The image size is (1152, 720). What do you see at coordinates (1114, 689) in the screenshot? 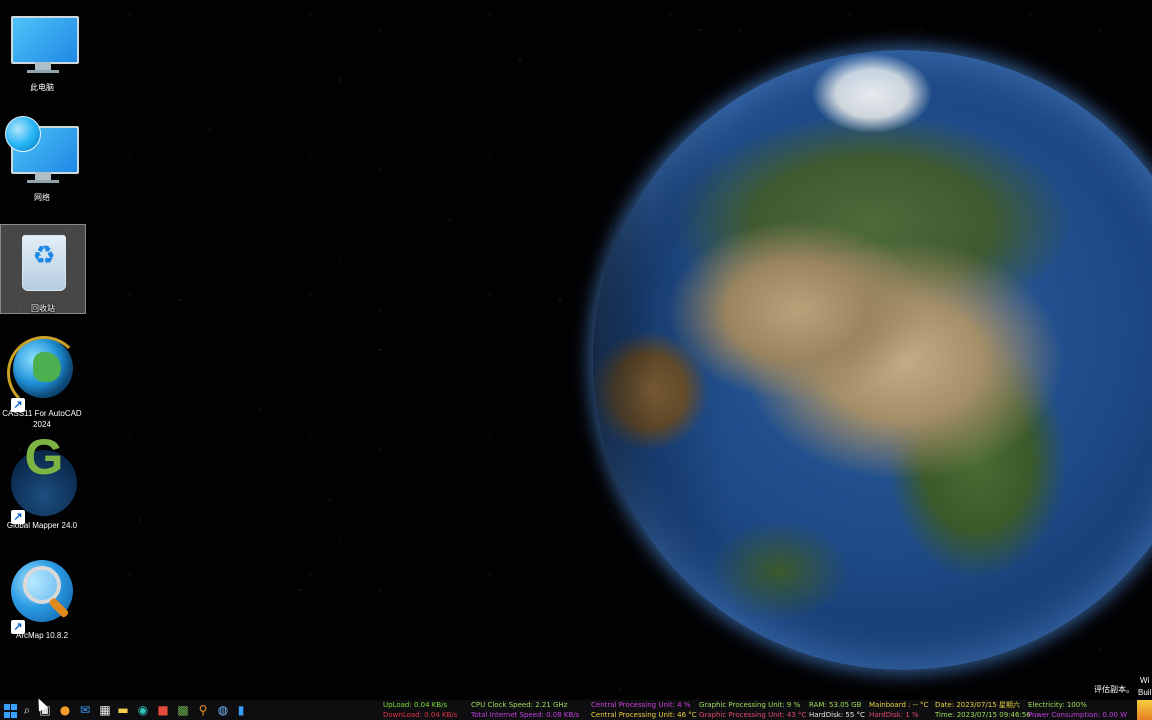
I see `watermark-text-line1: 评估副本。` at bounding box center [1114, 689].